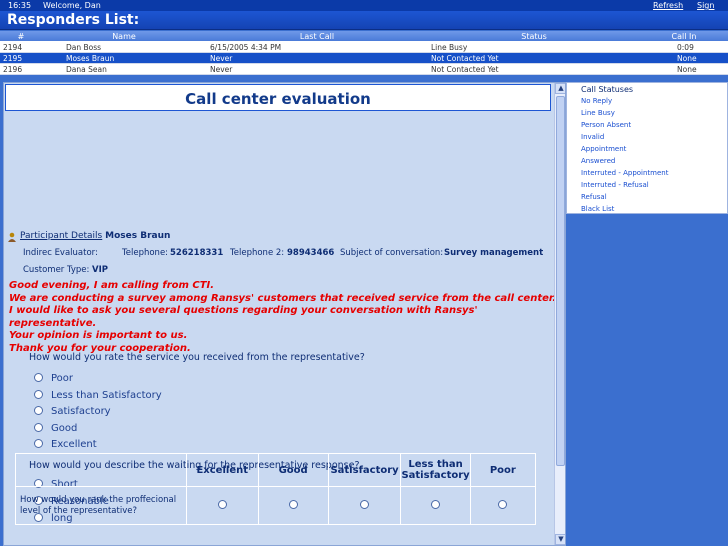 This screenshot has width=728, height=546. I want to click on column-header-call-in: Call In, so click(684, 36).